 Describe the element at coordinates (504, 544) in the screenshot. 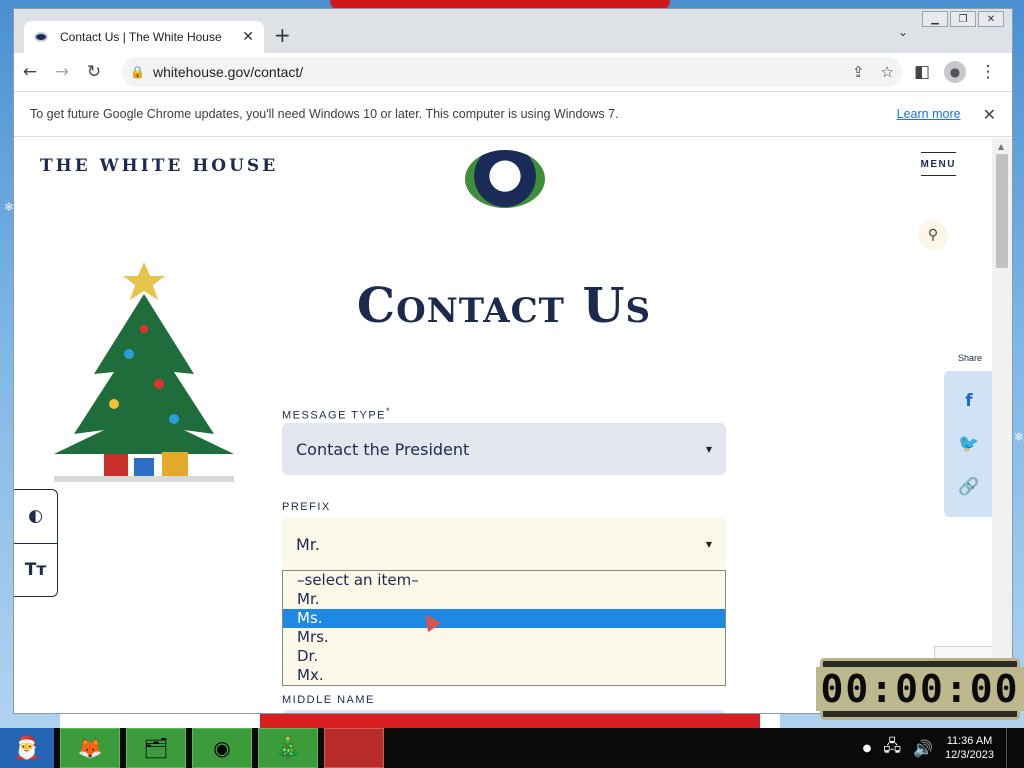

I see `prefix-select: Mr. ▼` at that location.